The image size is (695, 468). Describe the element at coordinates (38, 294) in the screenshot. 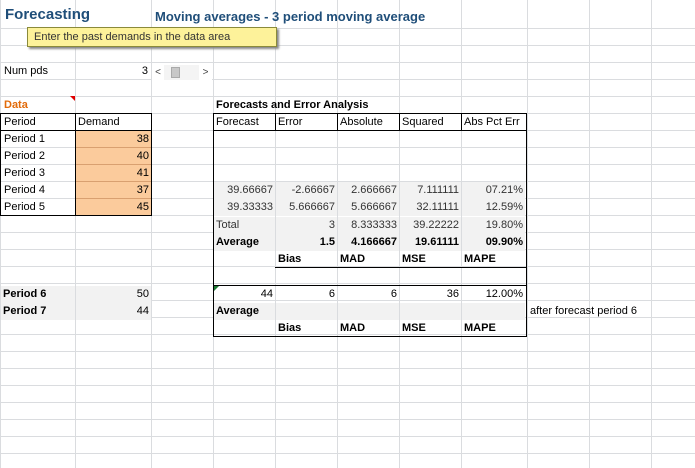

I see `period-6-label: Period 6` at that location.